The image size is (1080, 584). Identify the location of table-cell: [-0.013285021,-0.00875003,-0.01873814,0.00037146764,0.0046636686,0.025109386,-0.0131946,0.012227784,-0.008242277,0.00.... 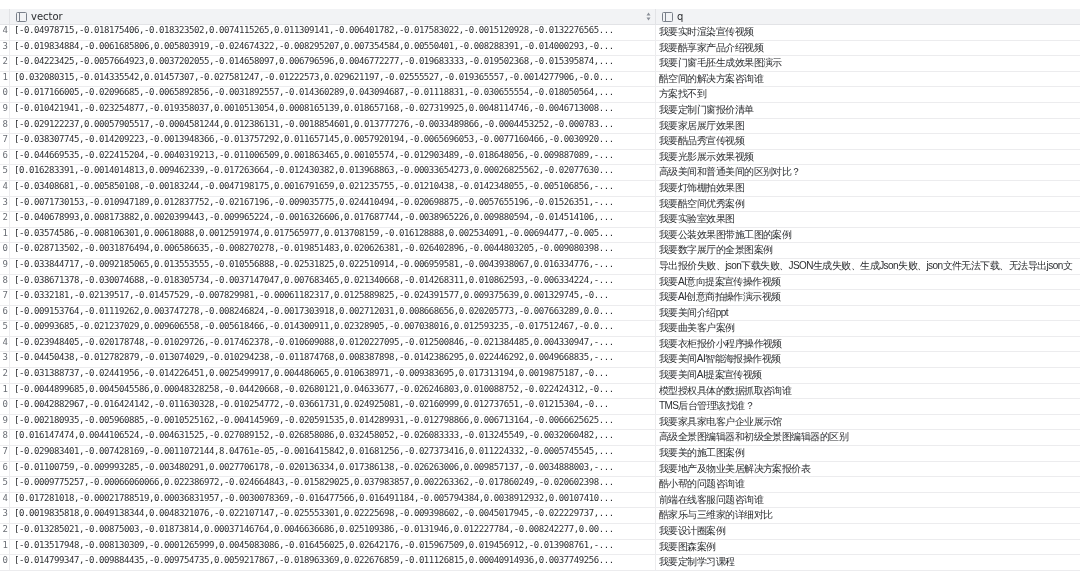
(314, 529).